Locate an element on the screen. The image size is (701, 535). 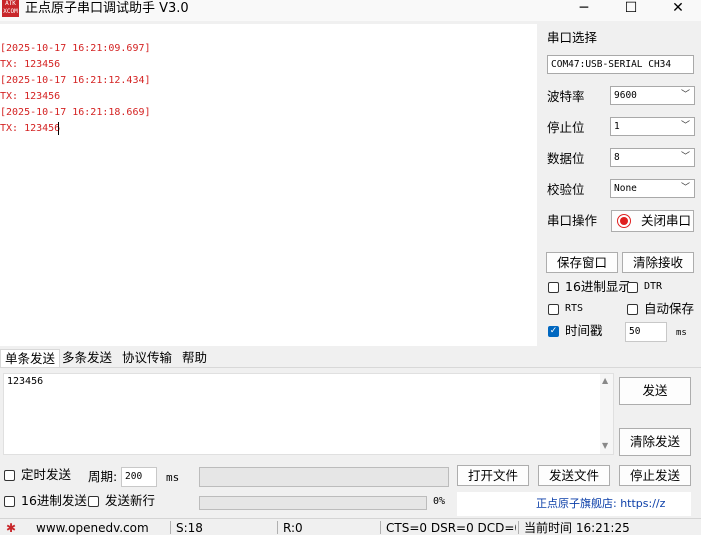
website-link: www.openedv.com is located at coordinates (100, 528).